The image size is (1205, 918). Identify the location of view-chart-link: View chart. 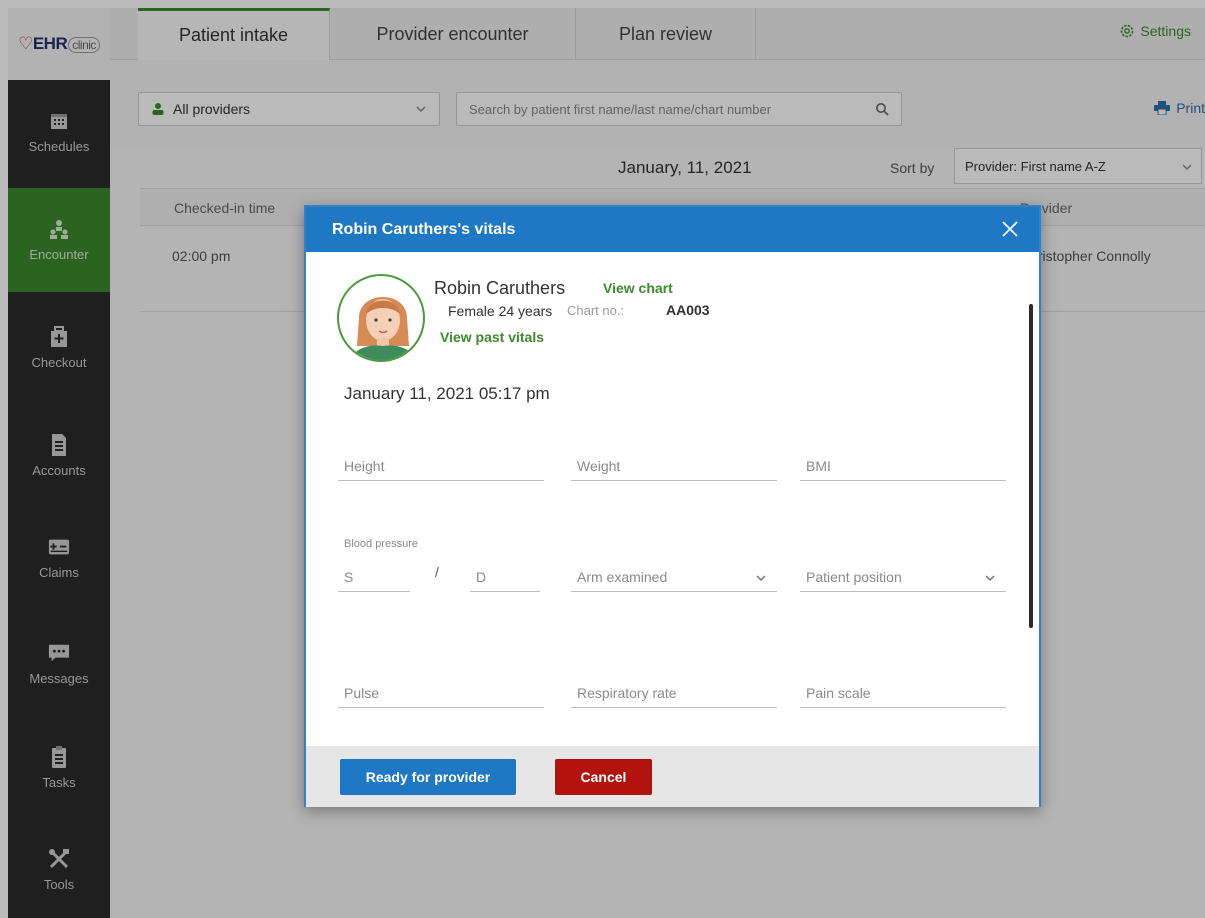
(638, 288).